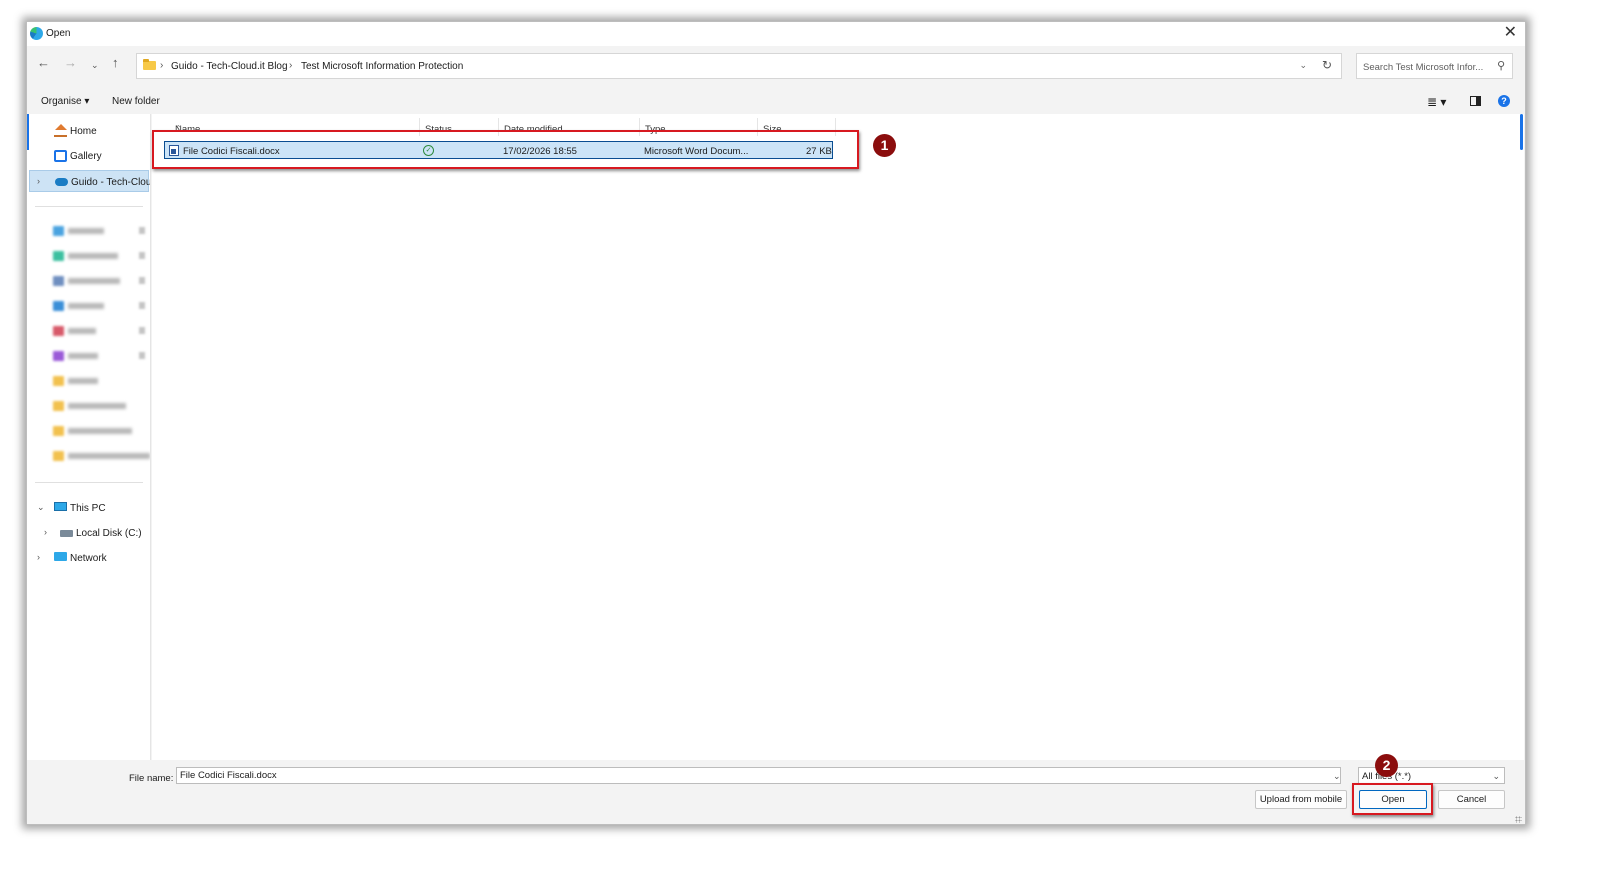 The height and width of the screenshot is (882, 1597). What do you see at coordinates (1301, 799) in the screenshot?
I see `upload-from-mobile-button: Upload from mobile` at bounding box center [1301, 799].